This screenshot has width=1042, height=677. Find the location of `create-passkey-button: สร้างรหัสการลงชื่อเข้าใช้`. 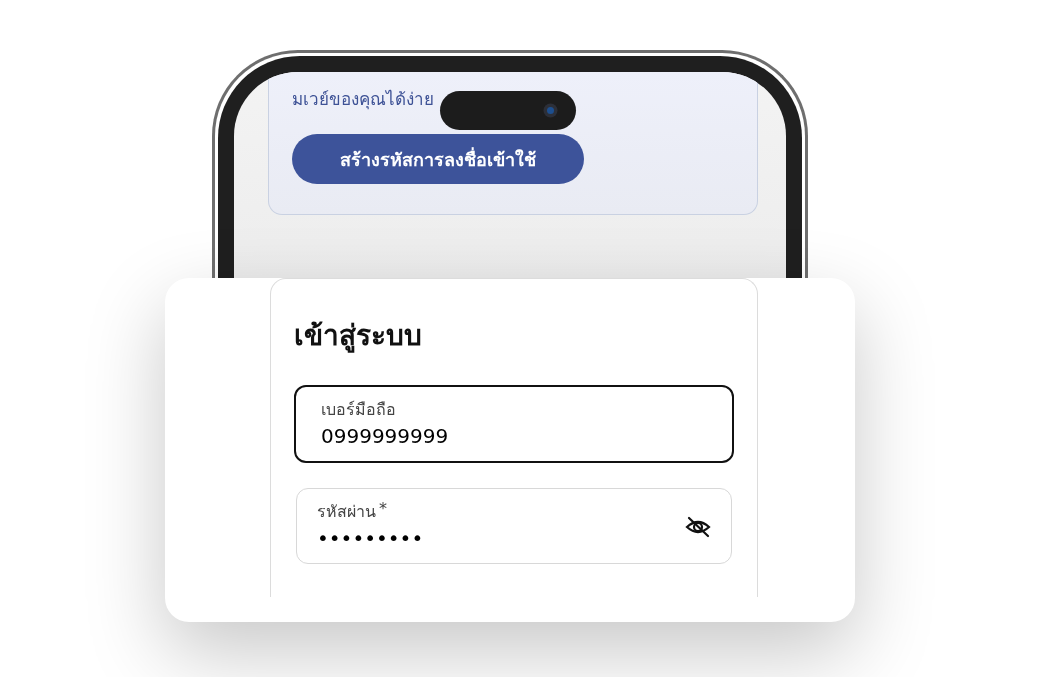

create-passkey-button: สร้างรหัสการลงชื่อเข้าใช้ is located at coordinates (438, 159).